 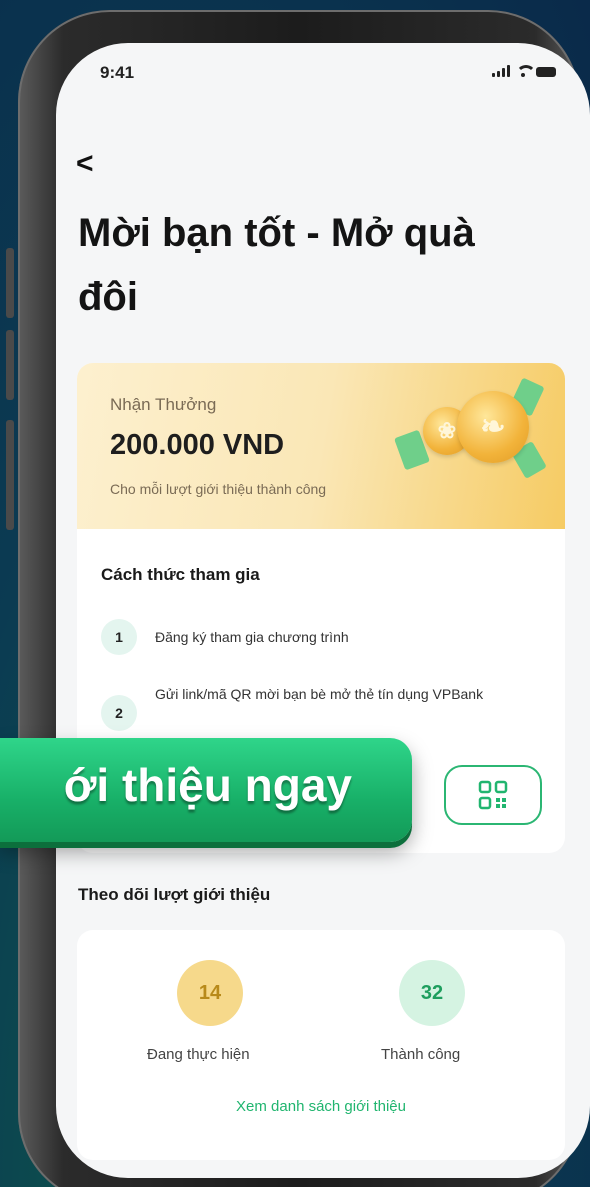 I want to click on wifi-icon, so click(x=526, y=71).